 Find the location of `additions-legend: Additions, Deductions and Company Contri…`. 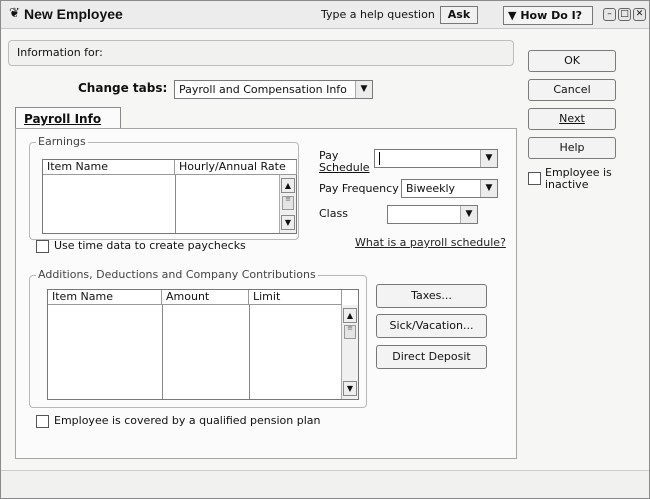

additions-legend: Additions, Deductions and Company Contri… is located at coordinates (177, 274).